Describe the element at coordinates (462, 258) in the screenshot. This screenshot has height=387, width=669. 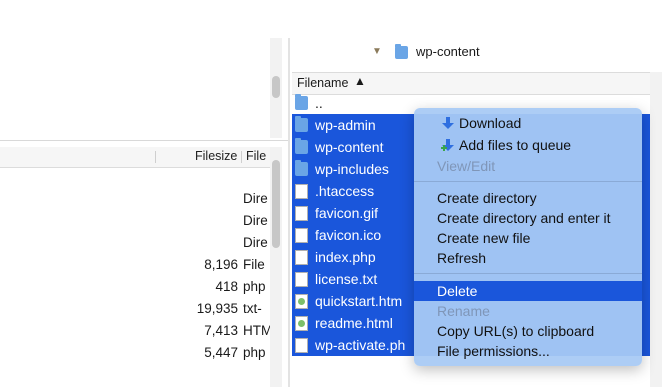
I see `menu-item-label: Refresh` at that location.